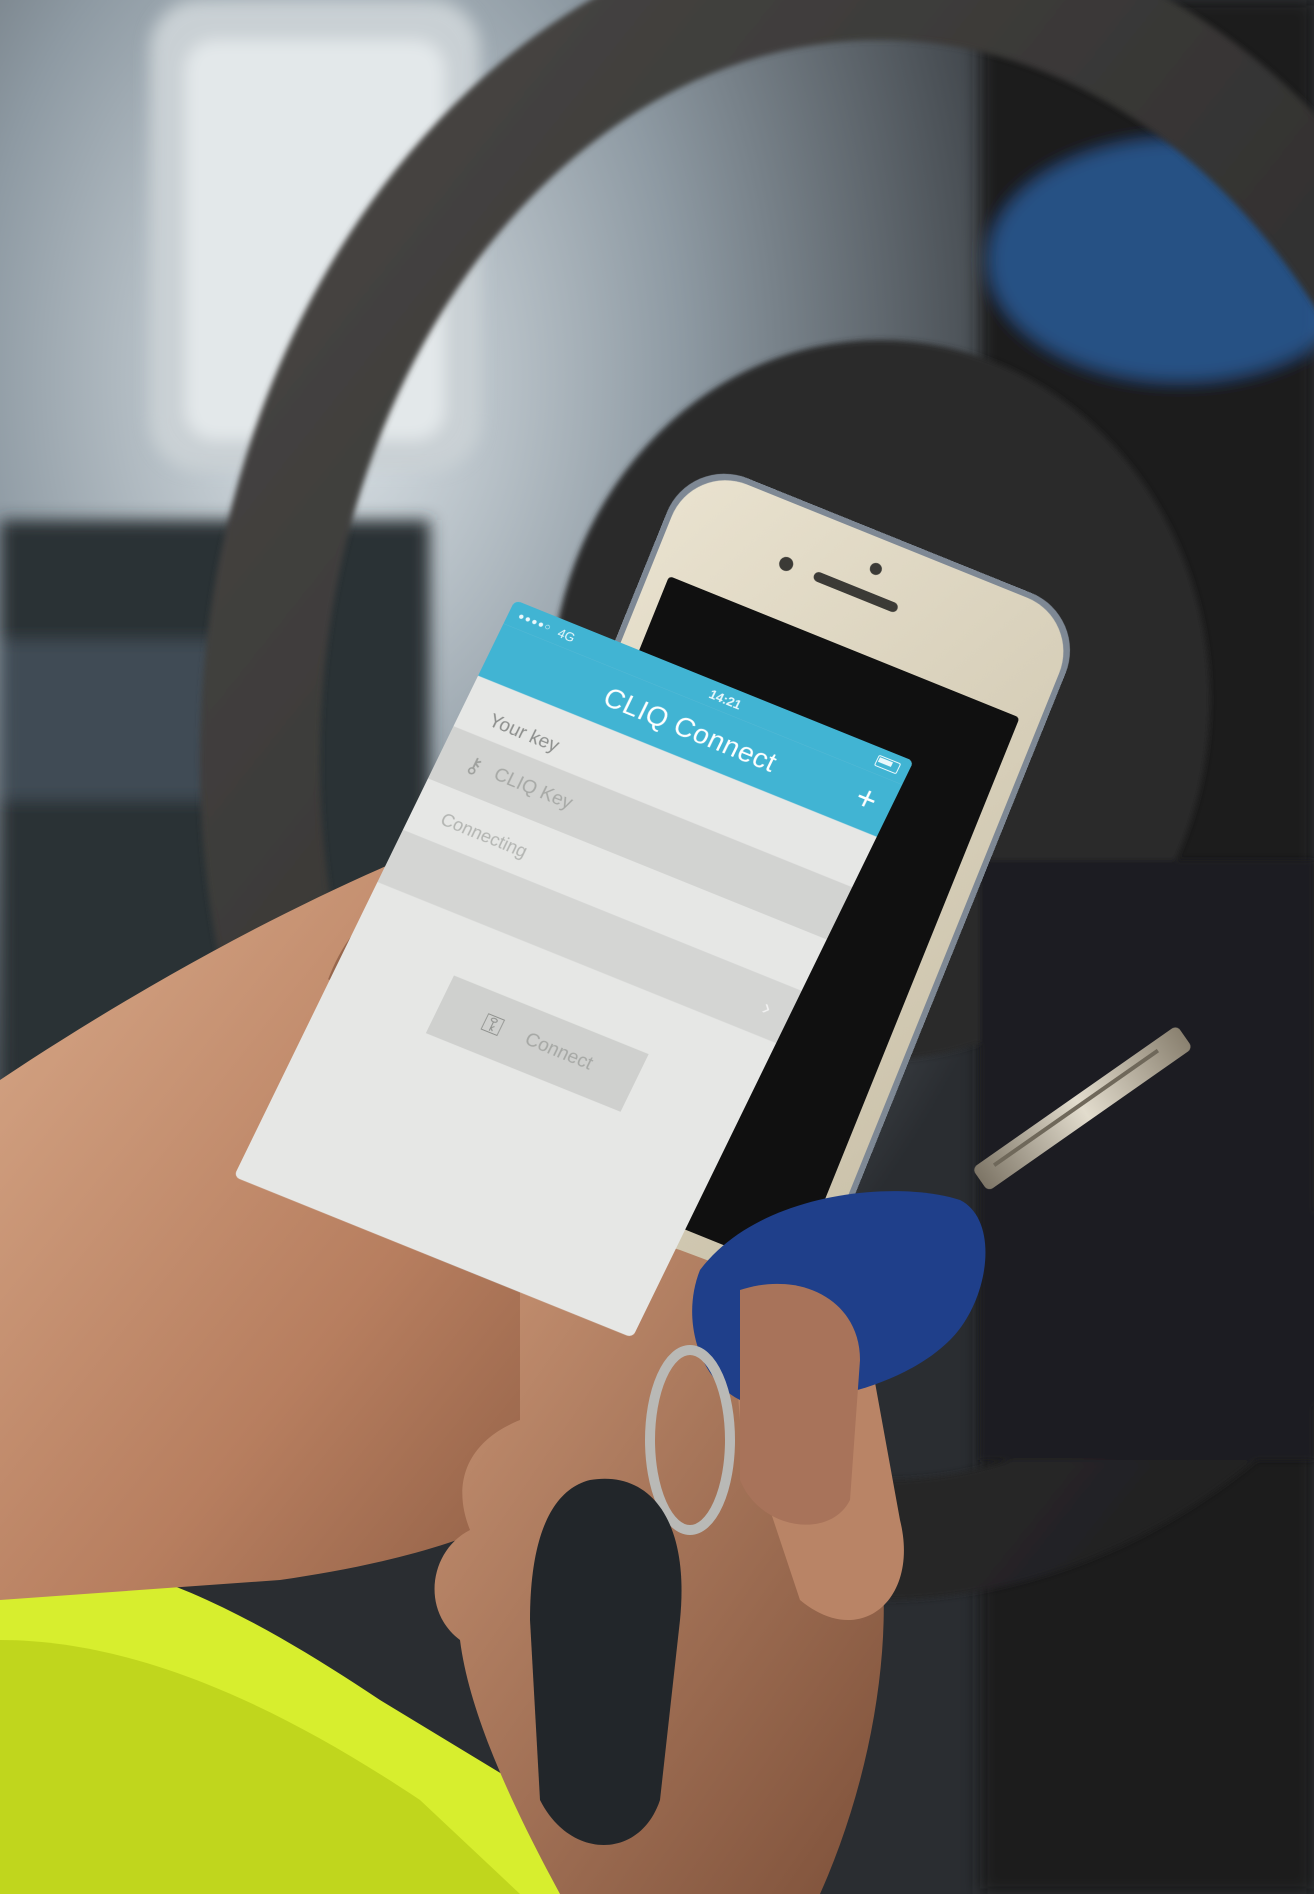 This screenshot has width=1314, height=1894. What do you see at coordinates (474, 765) in the screenshot?
I see `key-icon: ⚷` at bounding box center [474, 765].